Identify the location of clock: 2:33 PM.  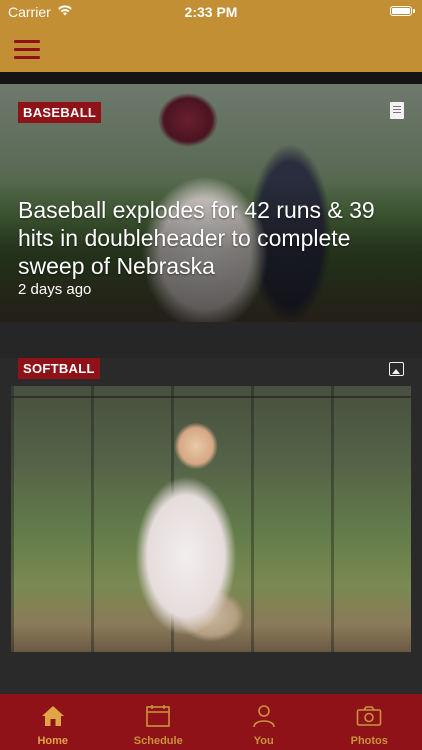
(211, 12).